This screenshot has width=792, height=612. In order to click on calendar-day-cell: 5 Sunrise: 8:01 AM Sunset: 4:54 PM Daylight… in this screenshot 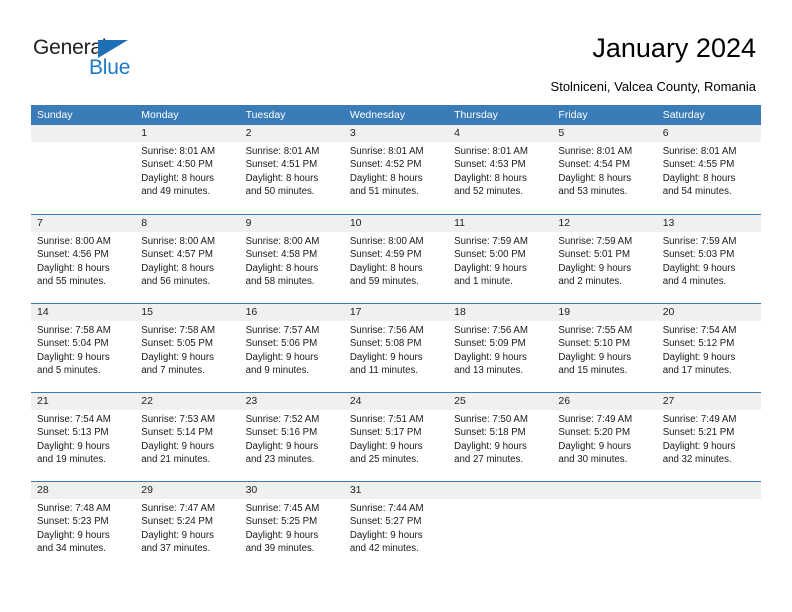, I will do `click(604, 169)`.